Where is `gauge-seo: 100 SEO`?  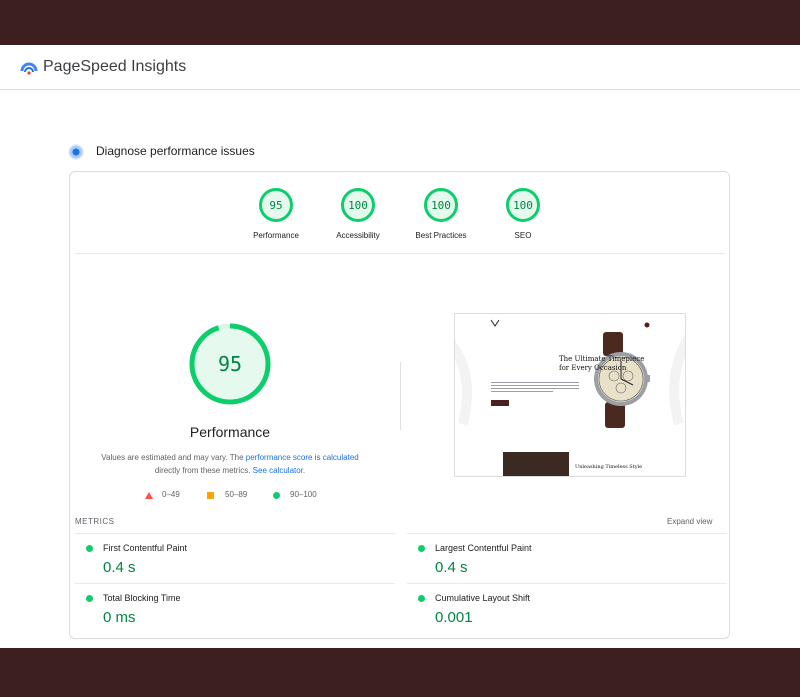
gauge-seo: 100 SEO is located at coordinates (523, 214).